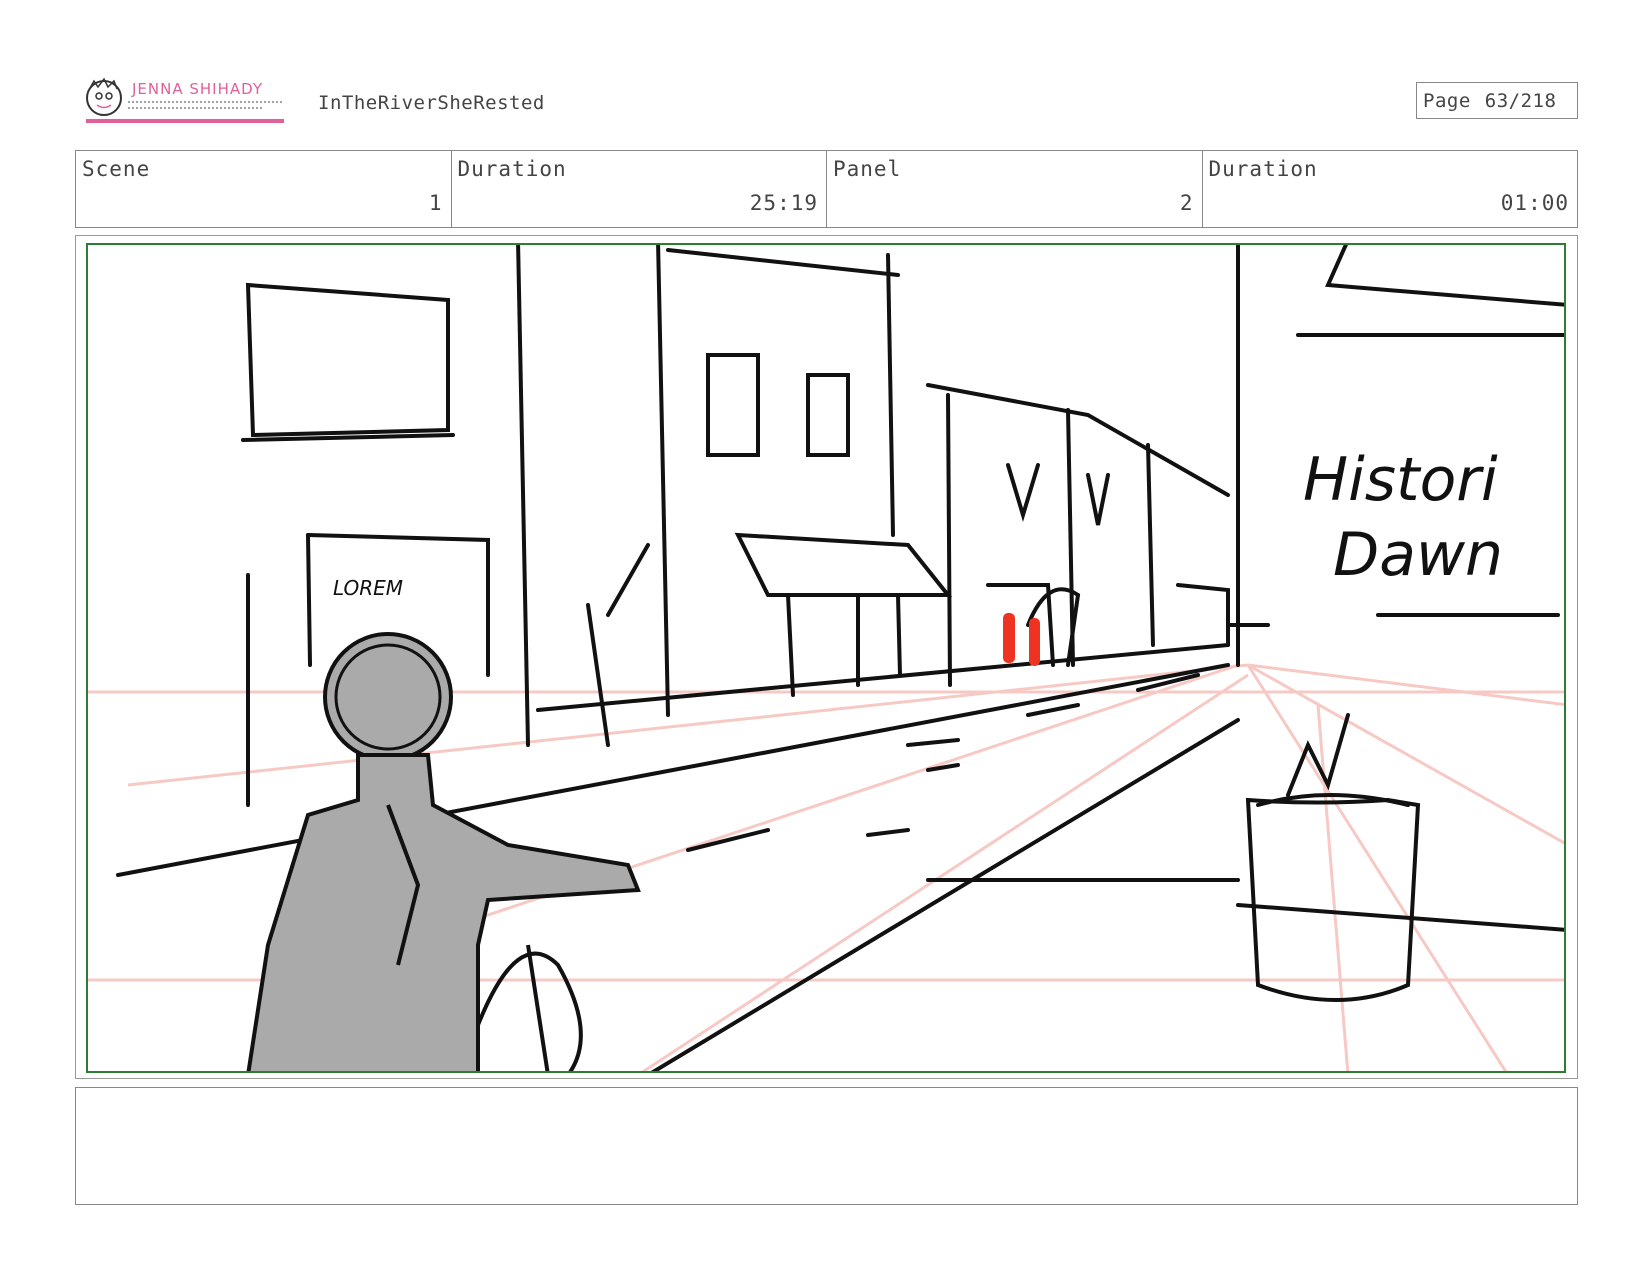 This screenshot has width=1650, height=1275. What do you see at coordinates (368, 588) in the screenshot?
I see `small-sign-text: LOREM` at bounding box center [368, 588].